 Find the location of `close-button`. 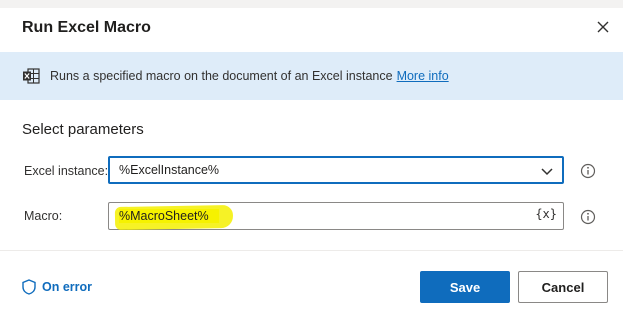

close-button is located at coordinates (603, 27).